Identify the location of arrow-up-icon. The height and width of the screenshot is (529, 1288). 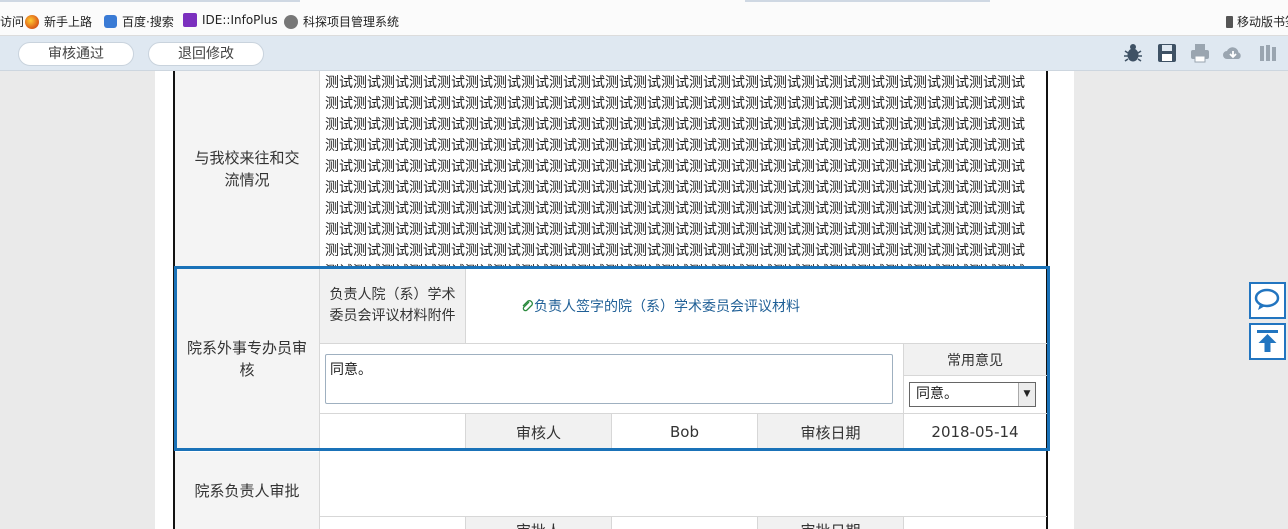
(1267, 341).